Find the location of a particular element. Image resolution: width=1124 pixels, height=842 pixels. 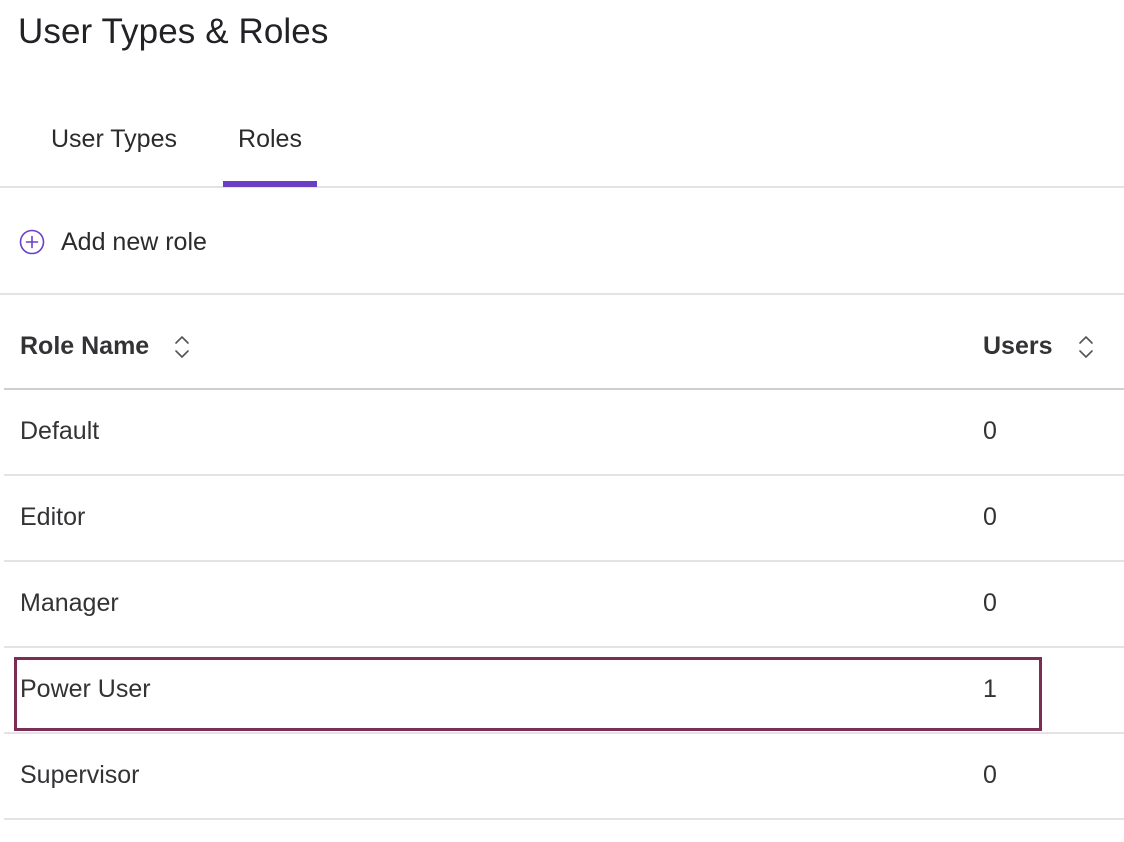

role-name-cell: Editor is located at coordinates (53, 517).